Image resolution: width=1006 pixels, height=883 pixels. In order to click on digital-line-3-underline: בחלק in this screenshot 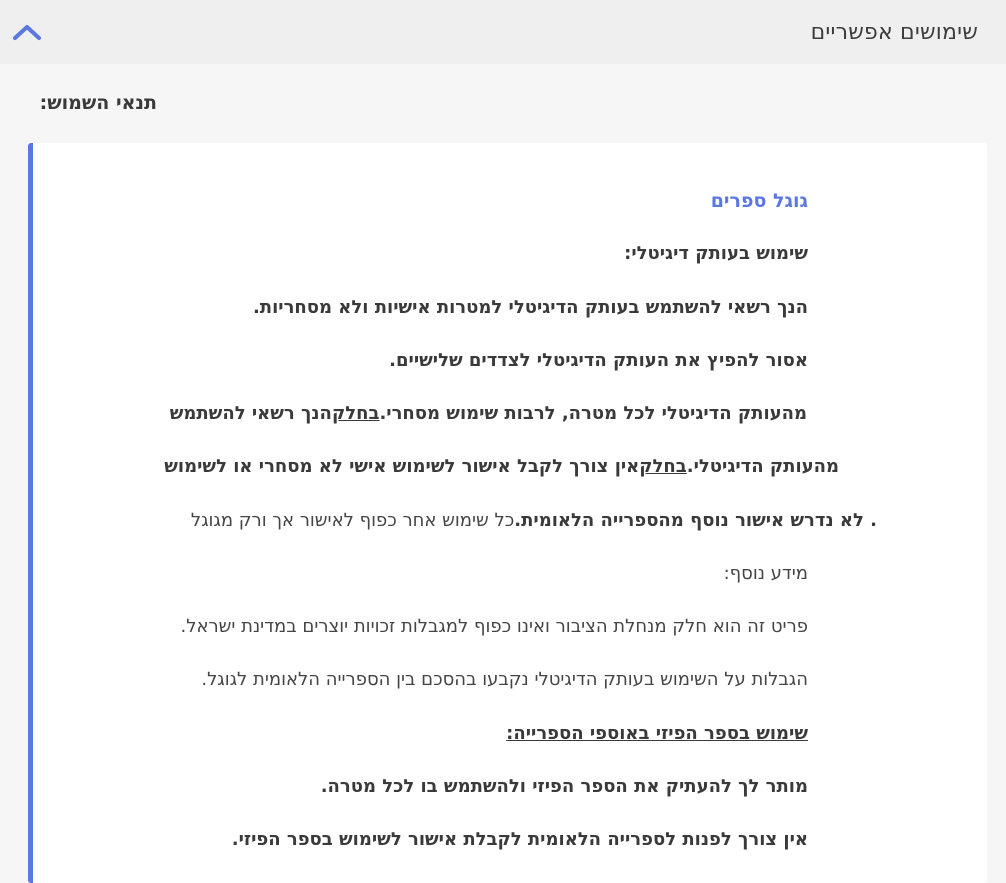, I will do `click(355, 413)`.